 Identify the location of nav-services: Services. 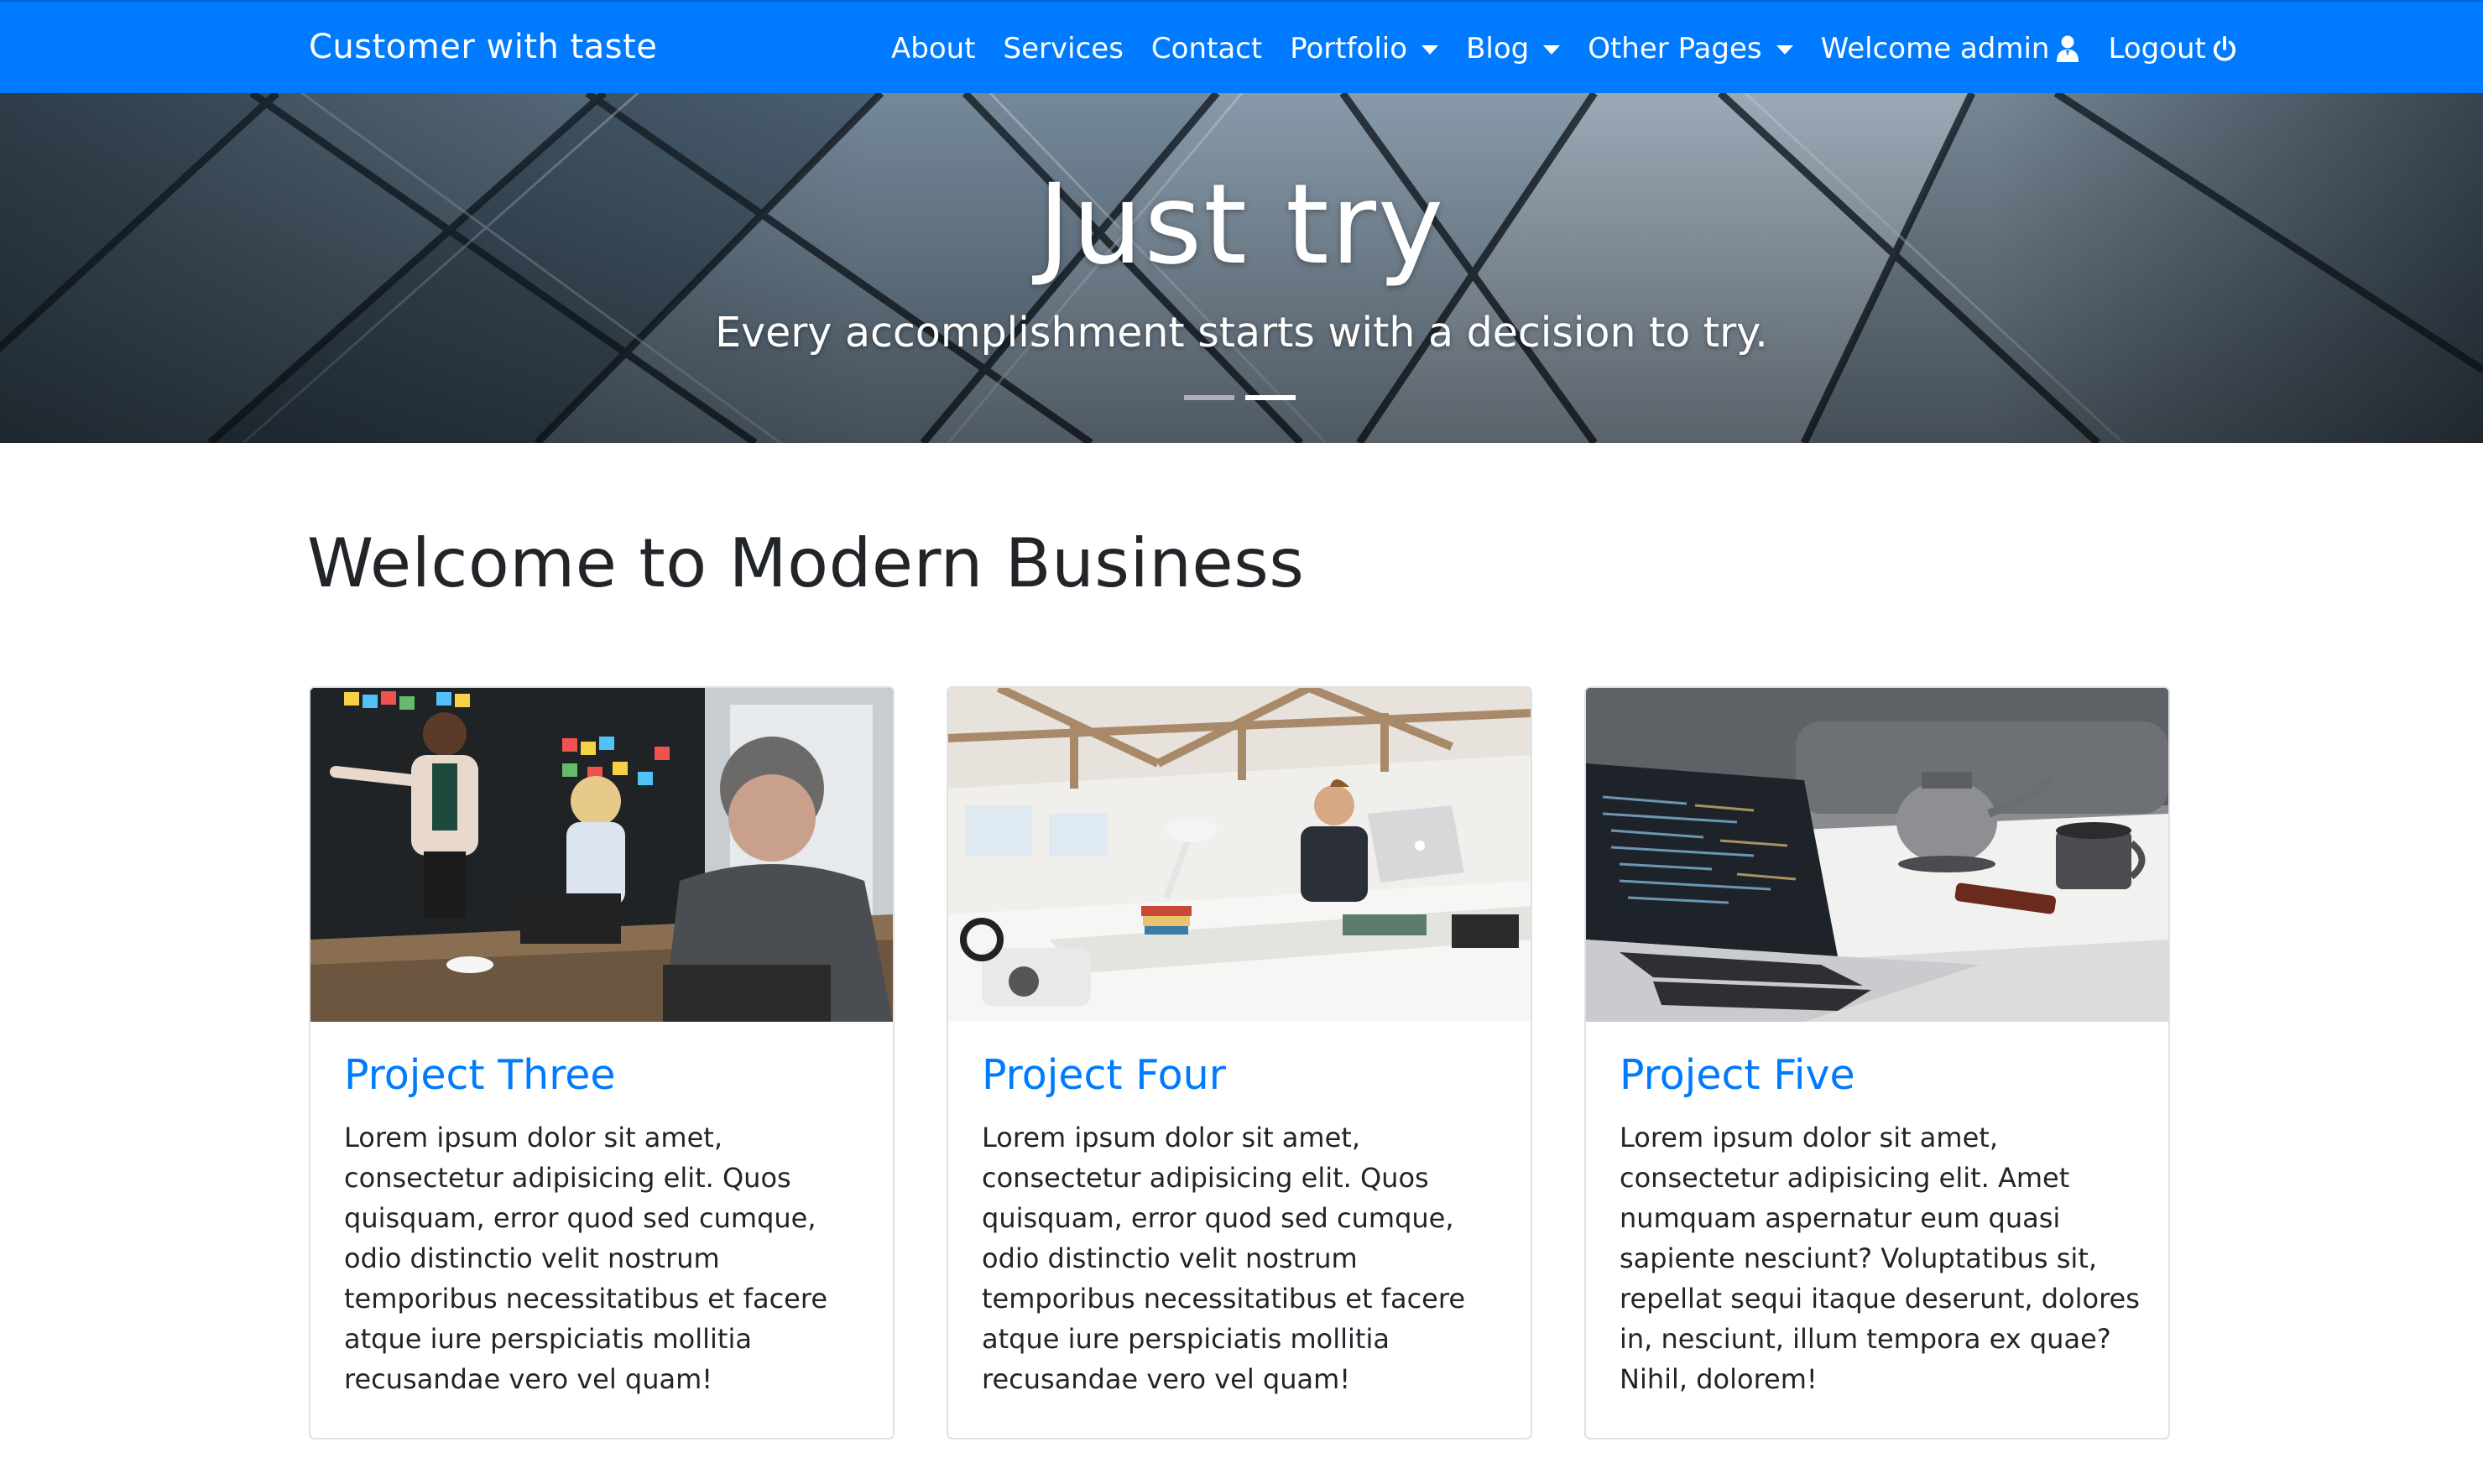
(1064, 48).